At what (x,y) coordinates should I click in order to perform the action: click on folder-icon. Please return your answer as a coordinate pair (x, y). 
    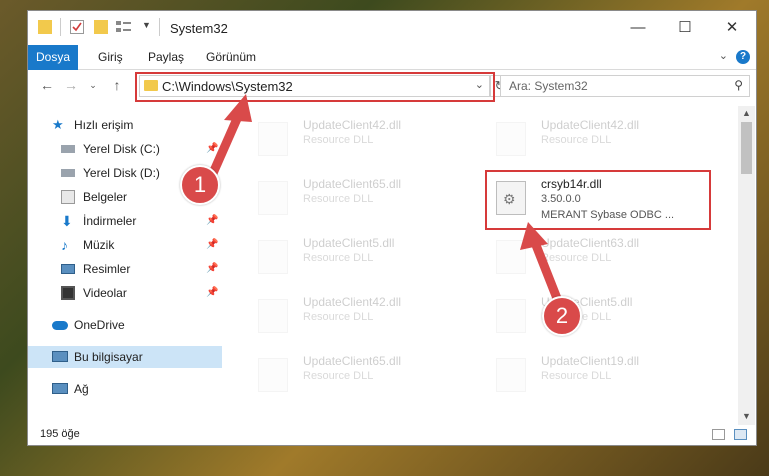
    Looking at the image, I should click on (45, 27).